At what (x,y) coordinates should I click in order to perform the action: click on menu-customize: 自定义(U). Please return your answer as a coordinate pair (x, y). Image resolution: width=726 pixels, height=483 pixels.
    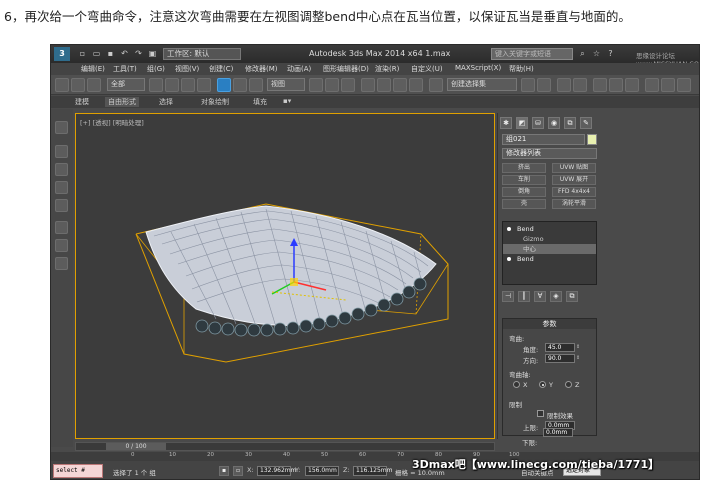
    Looking at the image, I should click on (427, 69).